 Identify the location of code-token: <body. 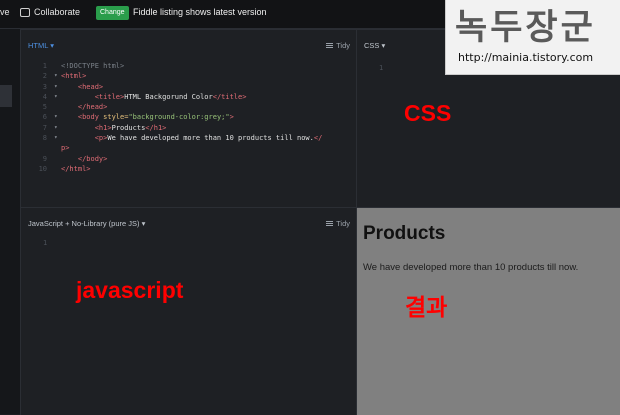
(82, 117).